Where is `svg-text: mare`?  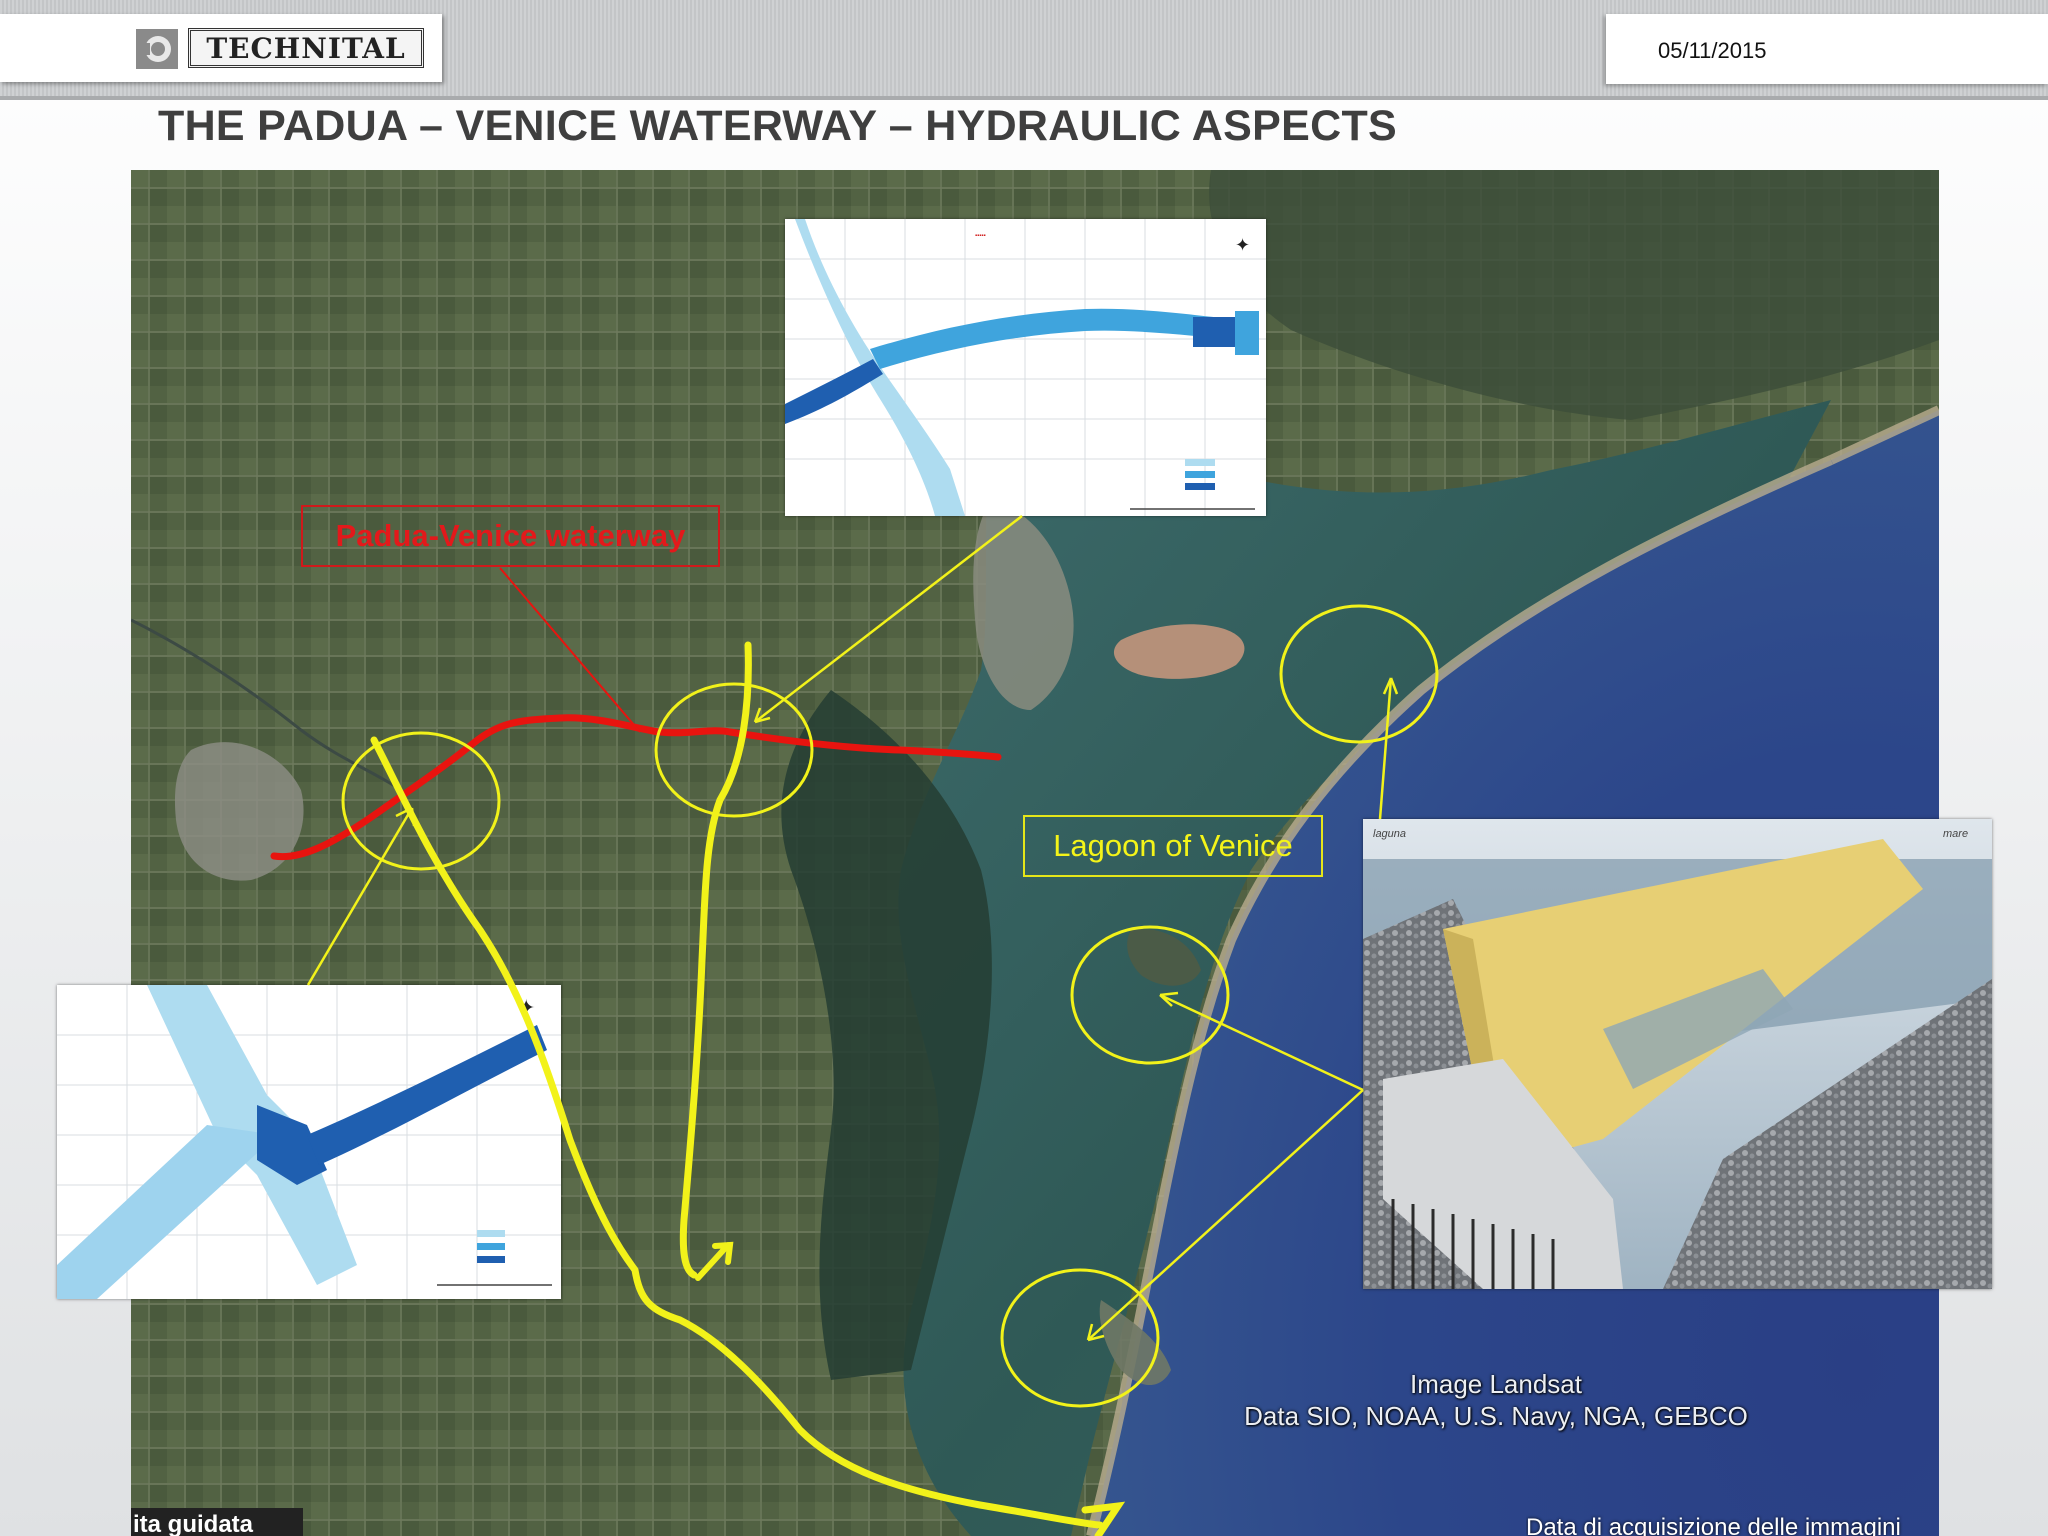 svg-text: mare is located at coordinates (1955, 834).